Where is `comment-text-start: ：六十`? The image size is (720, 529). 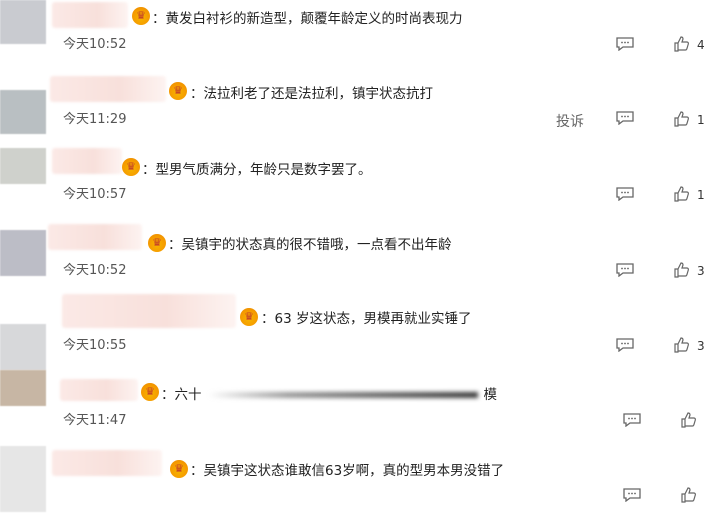 comment-text-start: ：六十 is located at coordinates (181, 395).